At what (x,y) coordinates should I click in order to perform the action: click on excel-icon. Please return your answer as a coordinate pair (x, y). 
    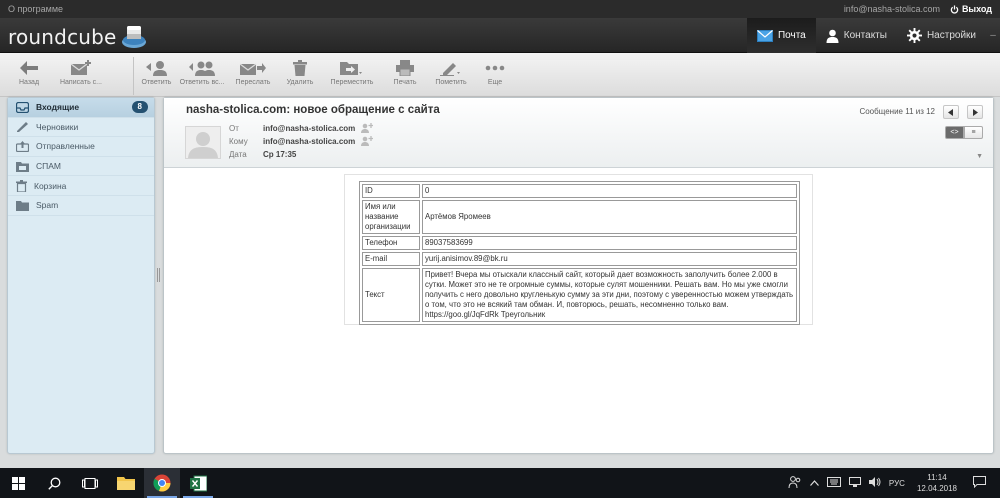
    Looking at the image, I should click on (198, 483).